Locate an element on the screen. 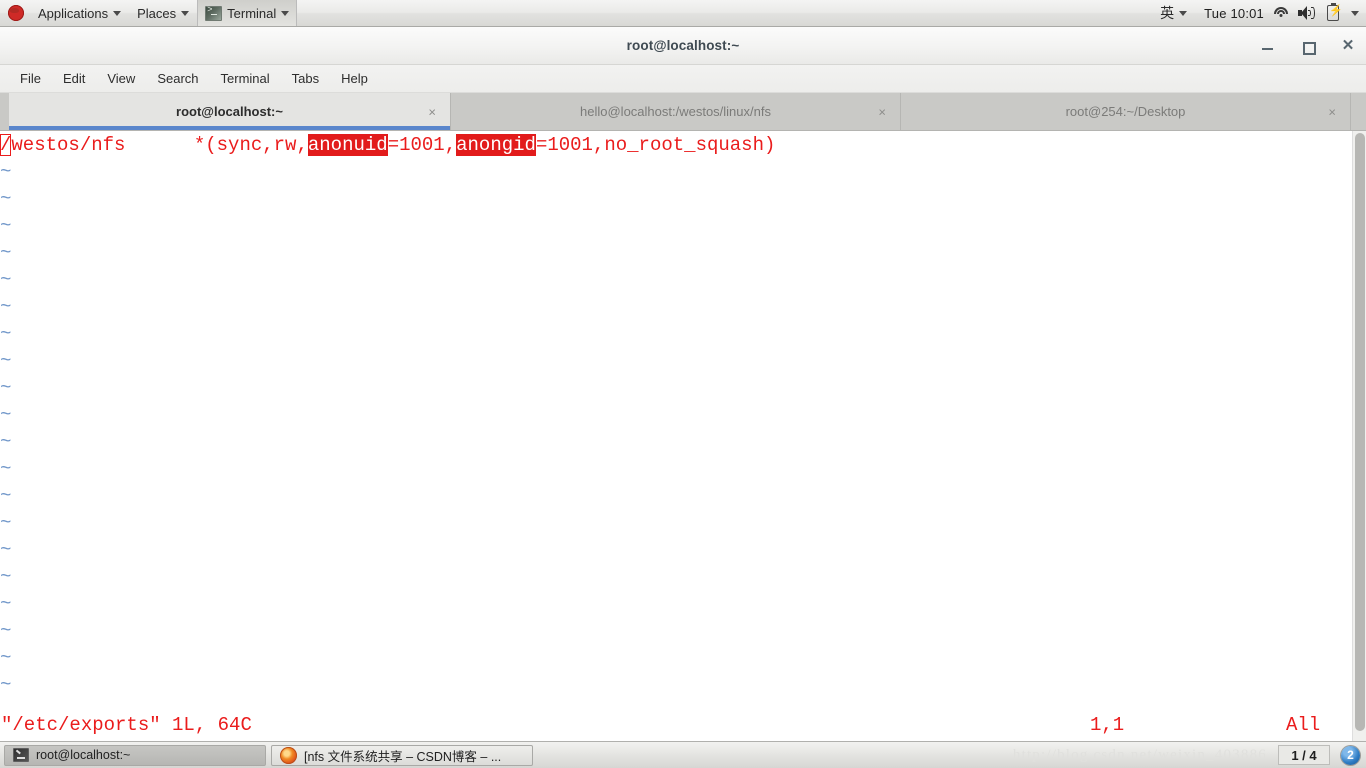 Image resolution: width=1366 pixels, height=768 pixels. active-app-terminal: Terminal is located at coordinates (247, 13).